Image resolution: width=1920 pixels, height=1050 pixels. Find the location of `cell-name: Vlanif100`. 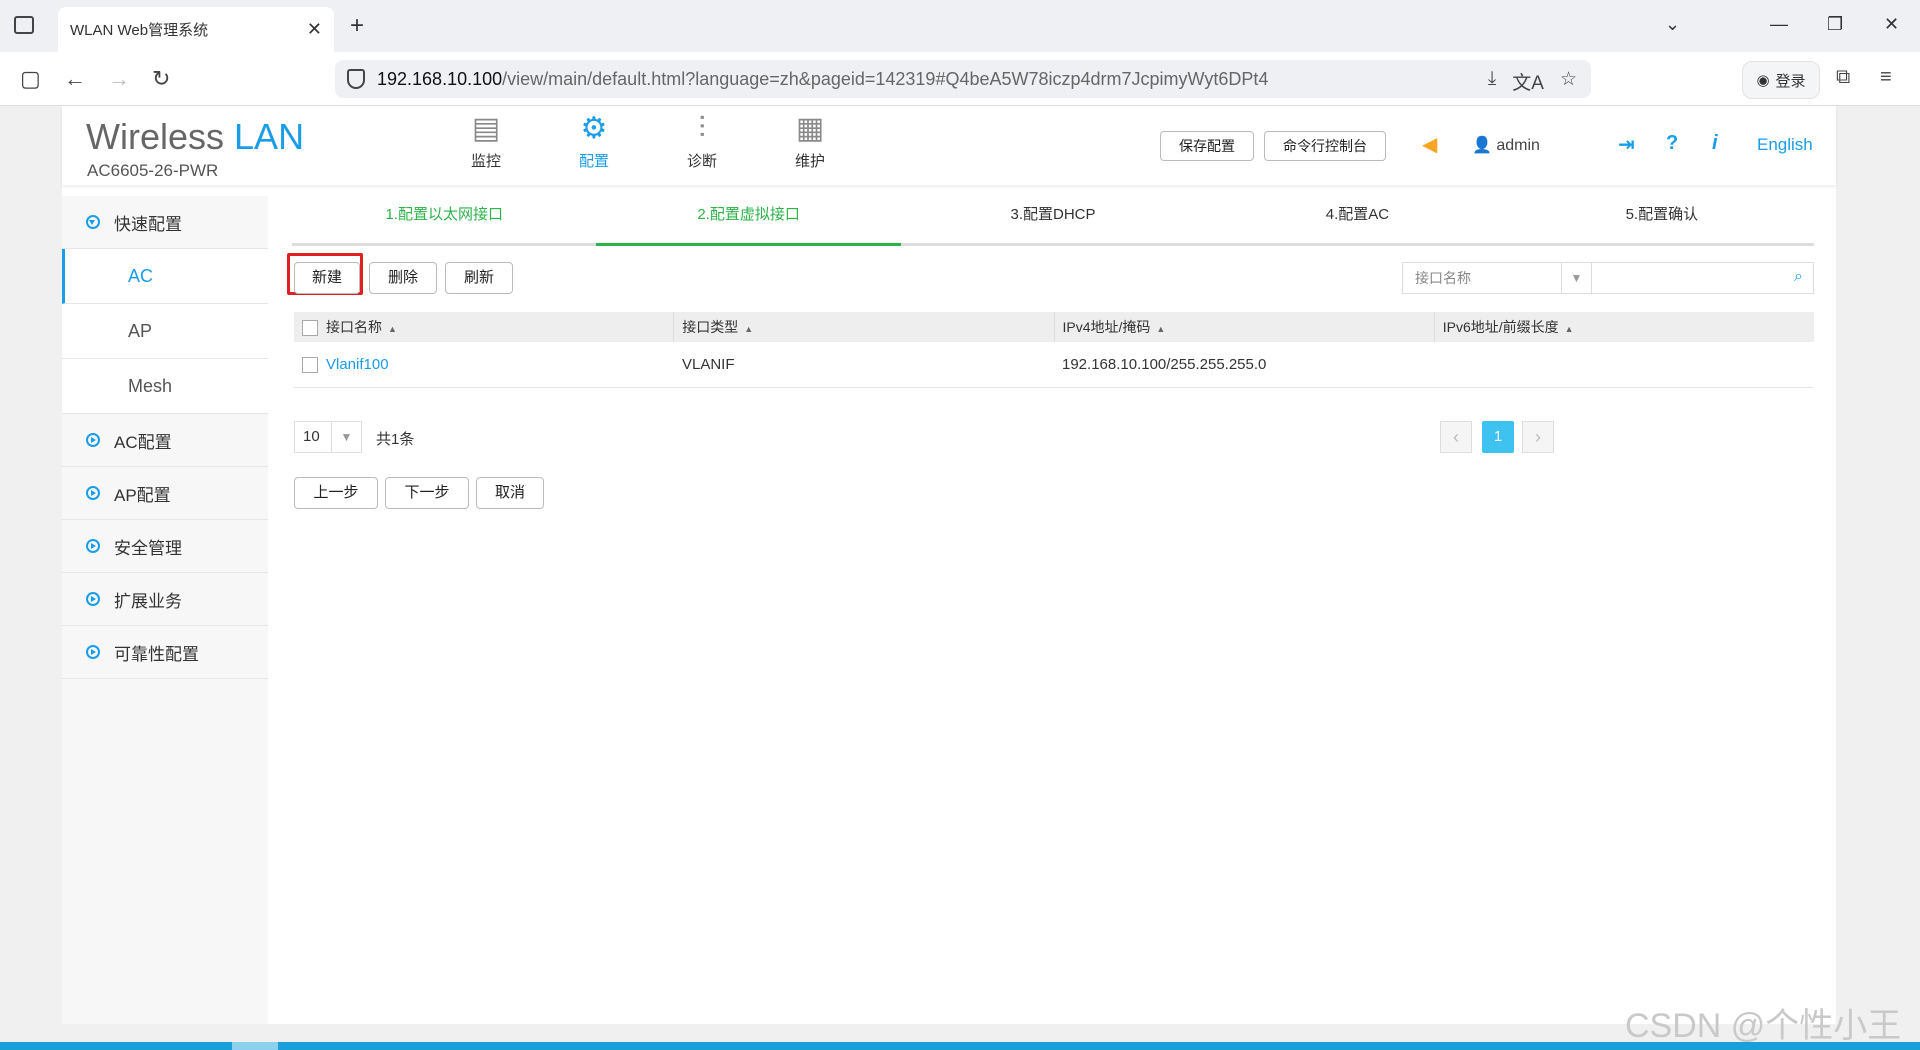

cell-name: Vlanif100 is located at coordinates (484, 364).